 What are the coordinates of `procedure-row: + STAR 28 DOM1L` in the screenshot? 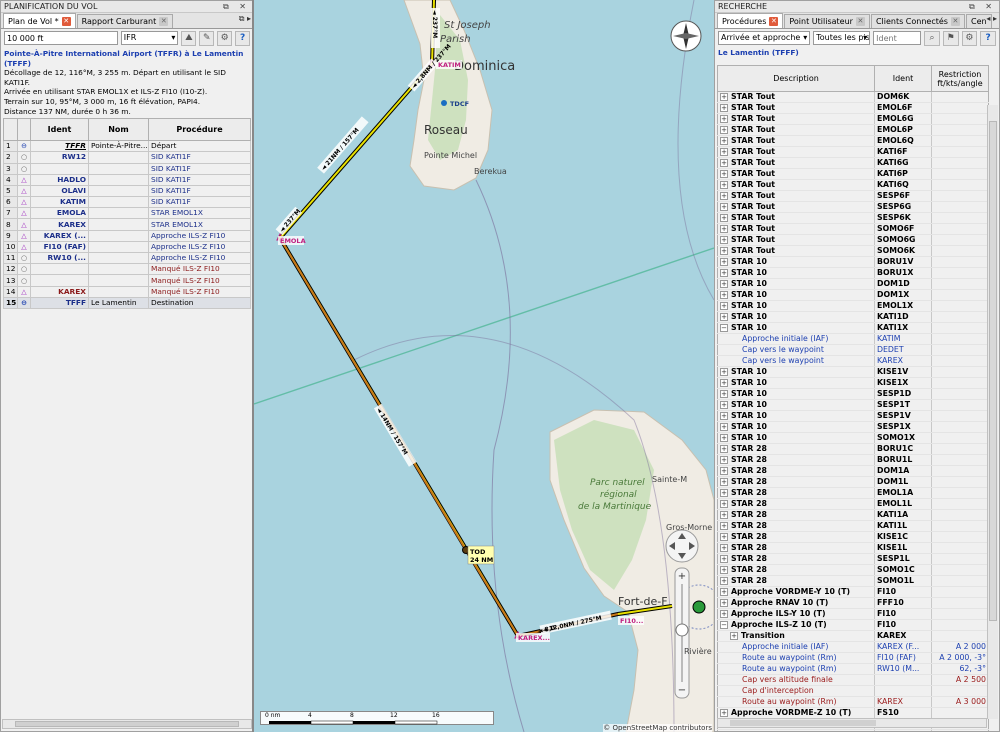 It's located at (853, 482).